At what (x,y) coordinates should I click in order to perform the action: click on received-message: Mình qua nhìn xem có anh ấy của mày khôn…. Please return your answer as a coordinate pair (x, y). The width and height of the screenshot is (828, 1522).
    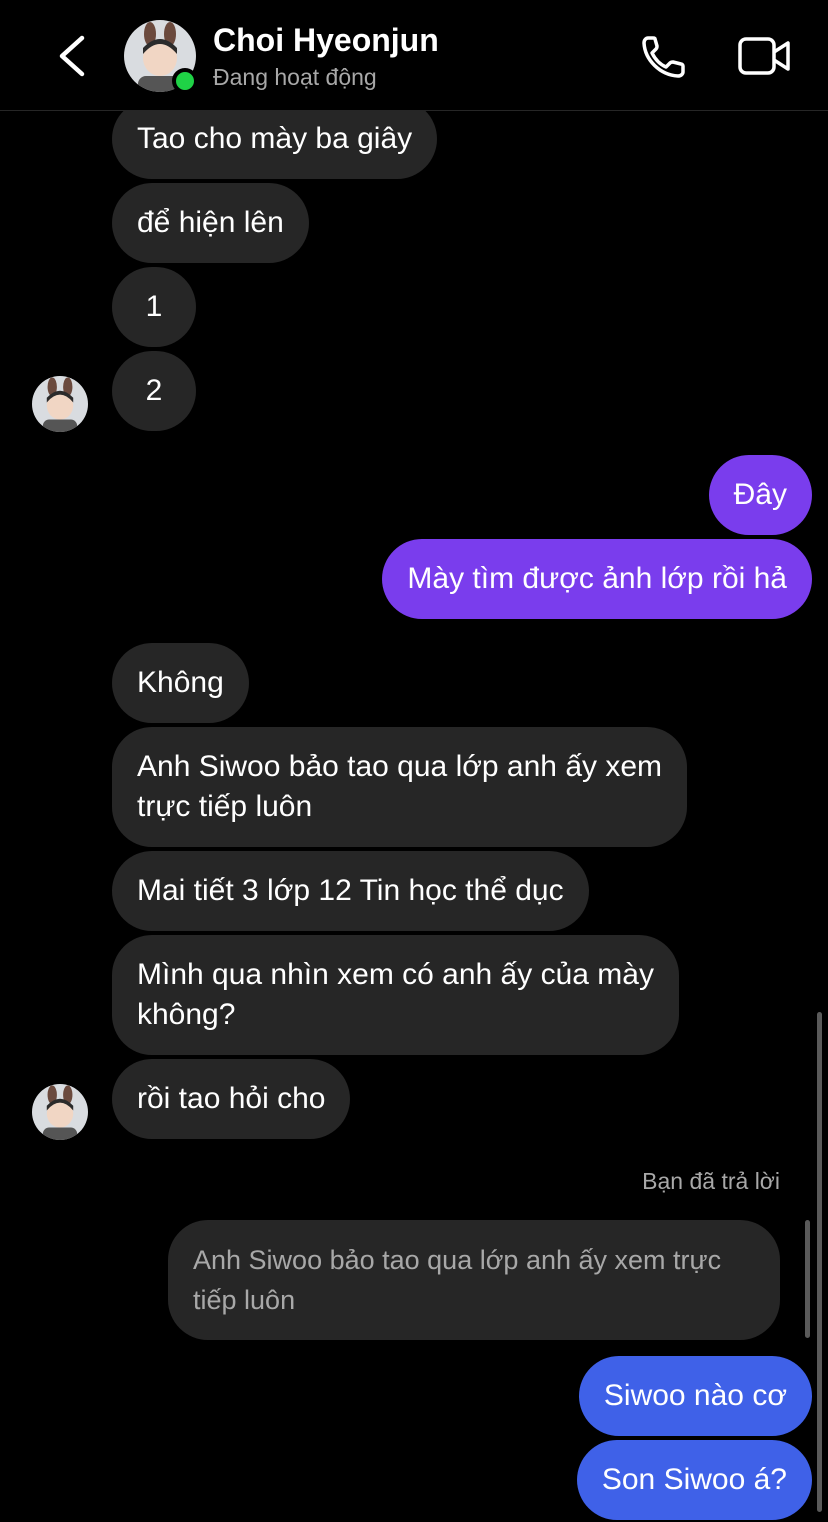
    Looking at the image, I should click on (395, 995).